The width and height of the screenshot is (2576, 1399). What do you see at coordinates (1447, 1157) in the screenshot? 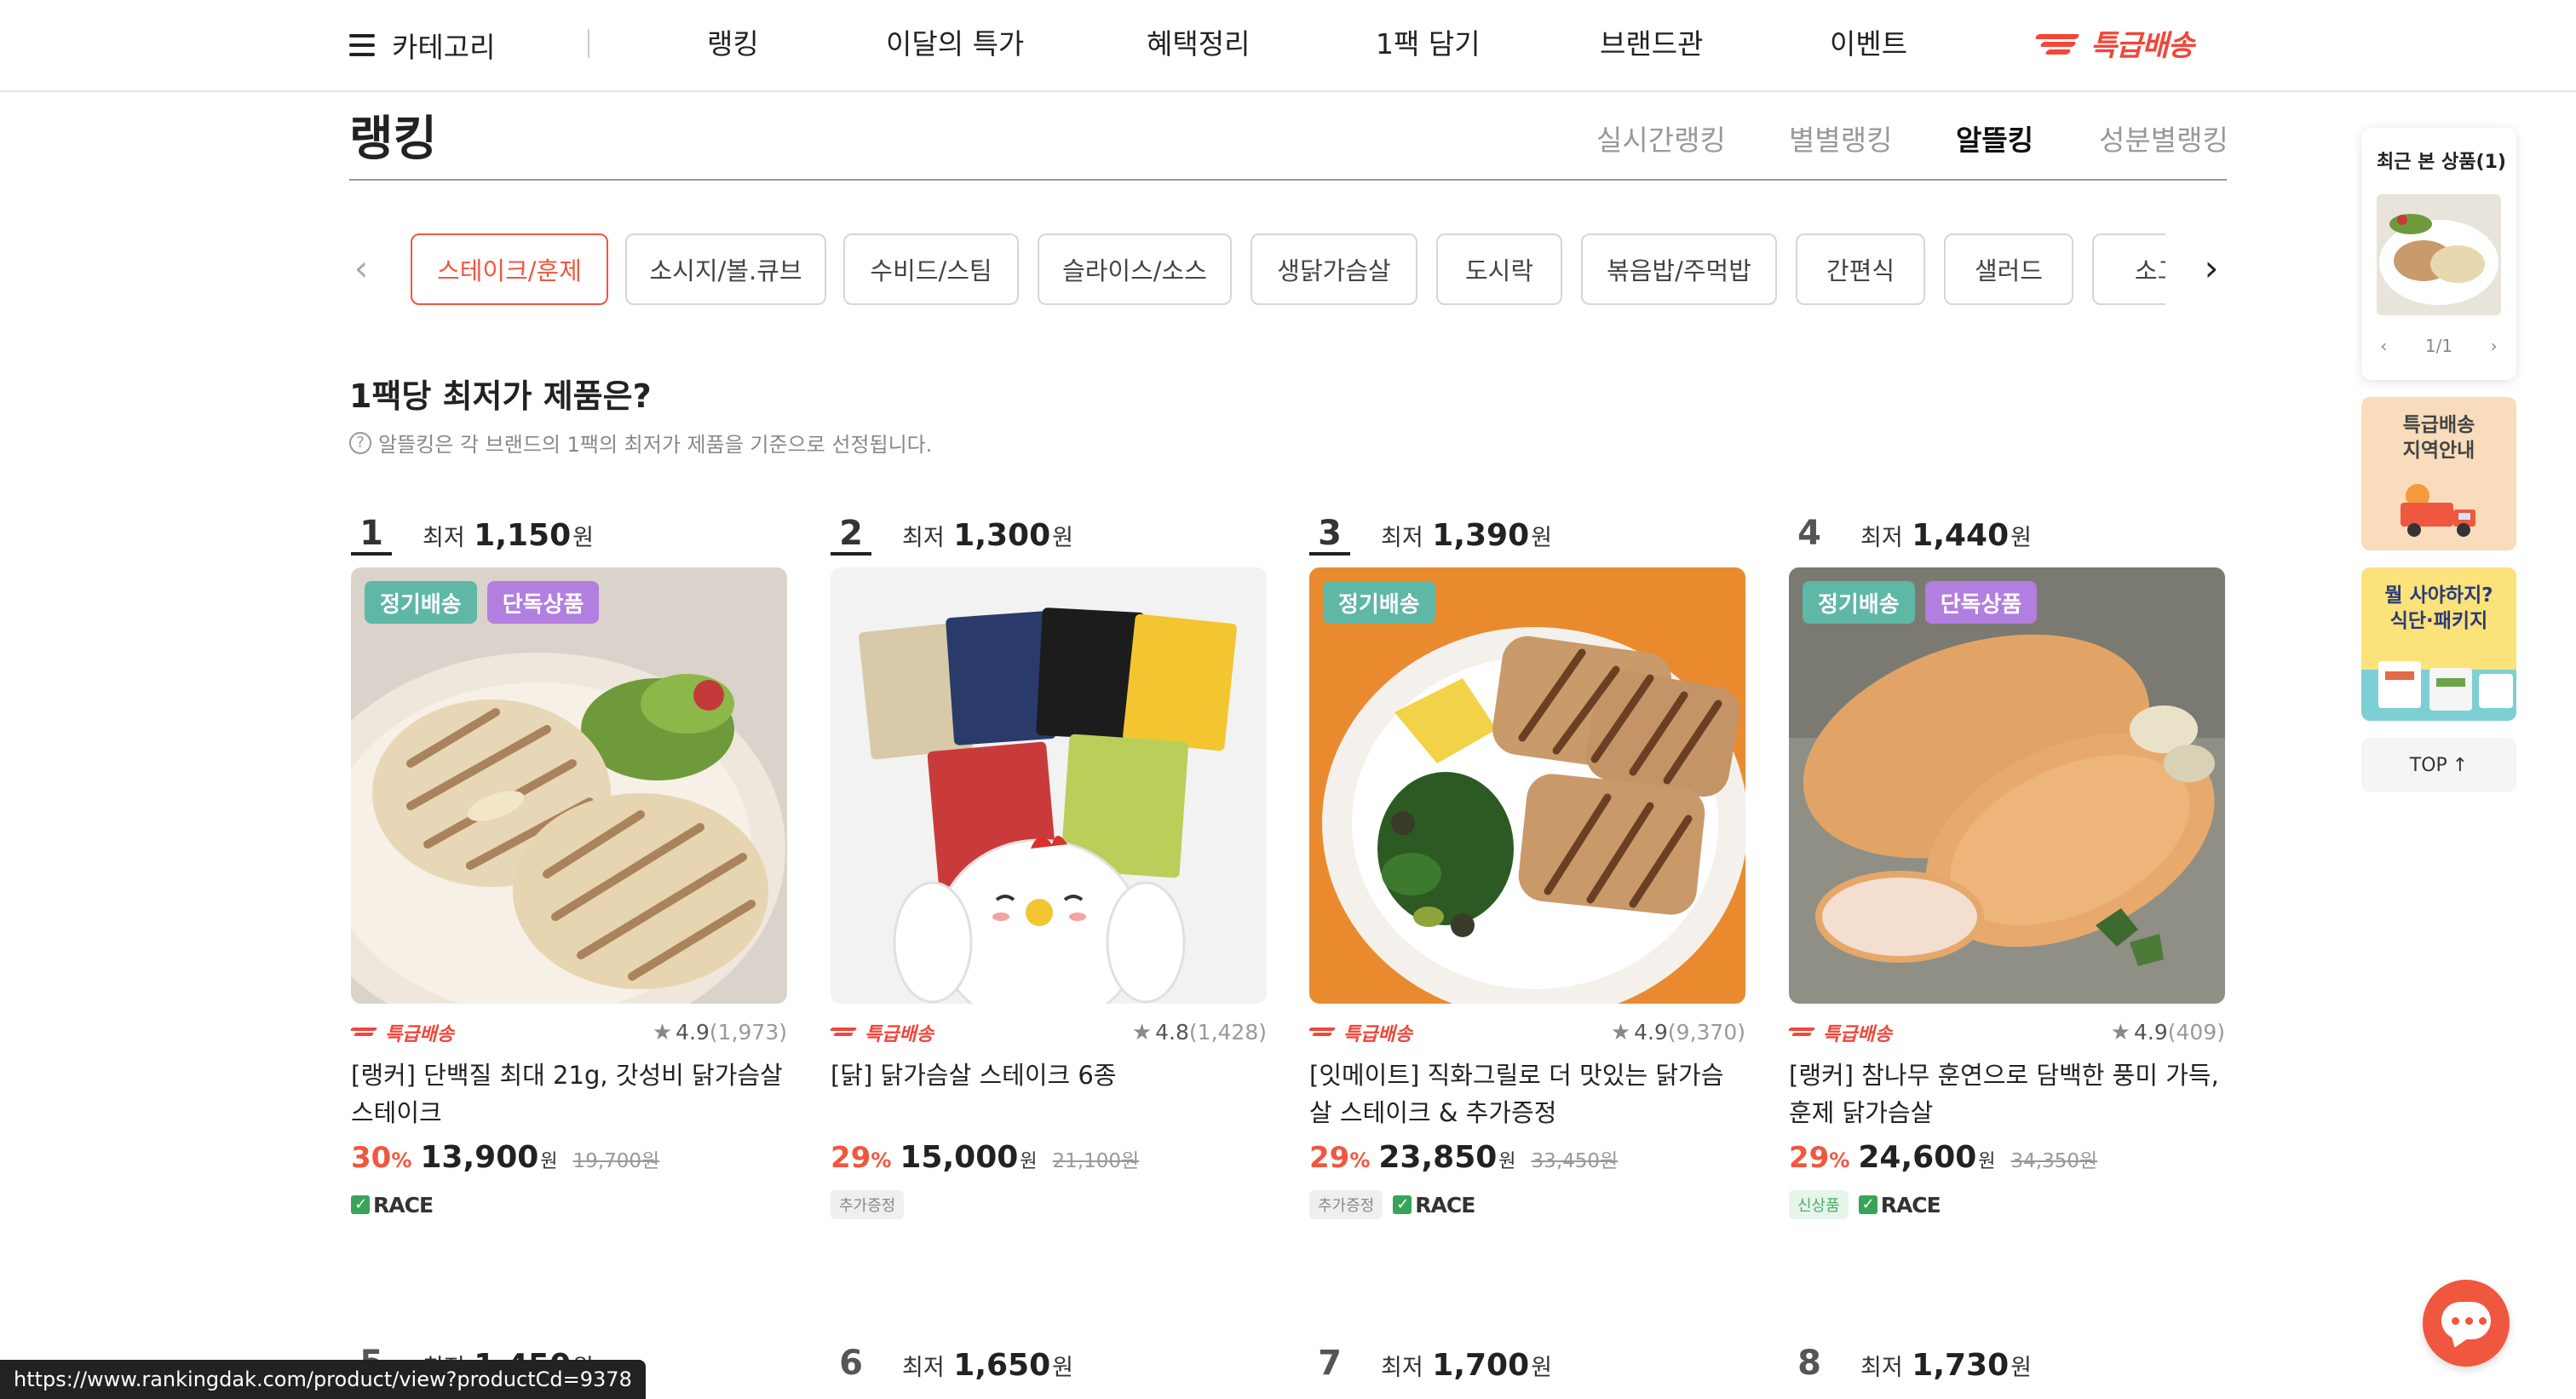
I see `sale-price: 23,850원` at bounding box center [1447, 1157].